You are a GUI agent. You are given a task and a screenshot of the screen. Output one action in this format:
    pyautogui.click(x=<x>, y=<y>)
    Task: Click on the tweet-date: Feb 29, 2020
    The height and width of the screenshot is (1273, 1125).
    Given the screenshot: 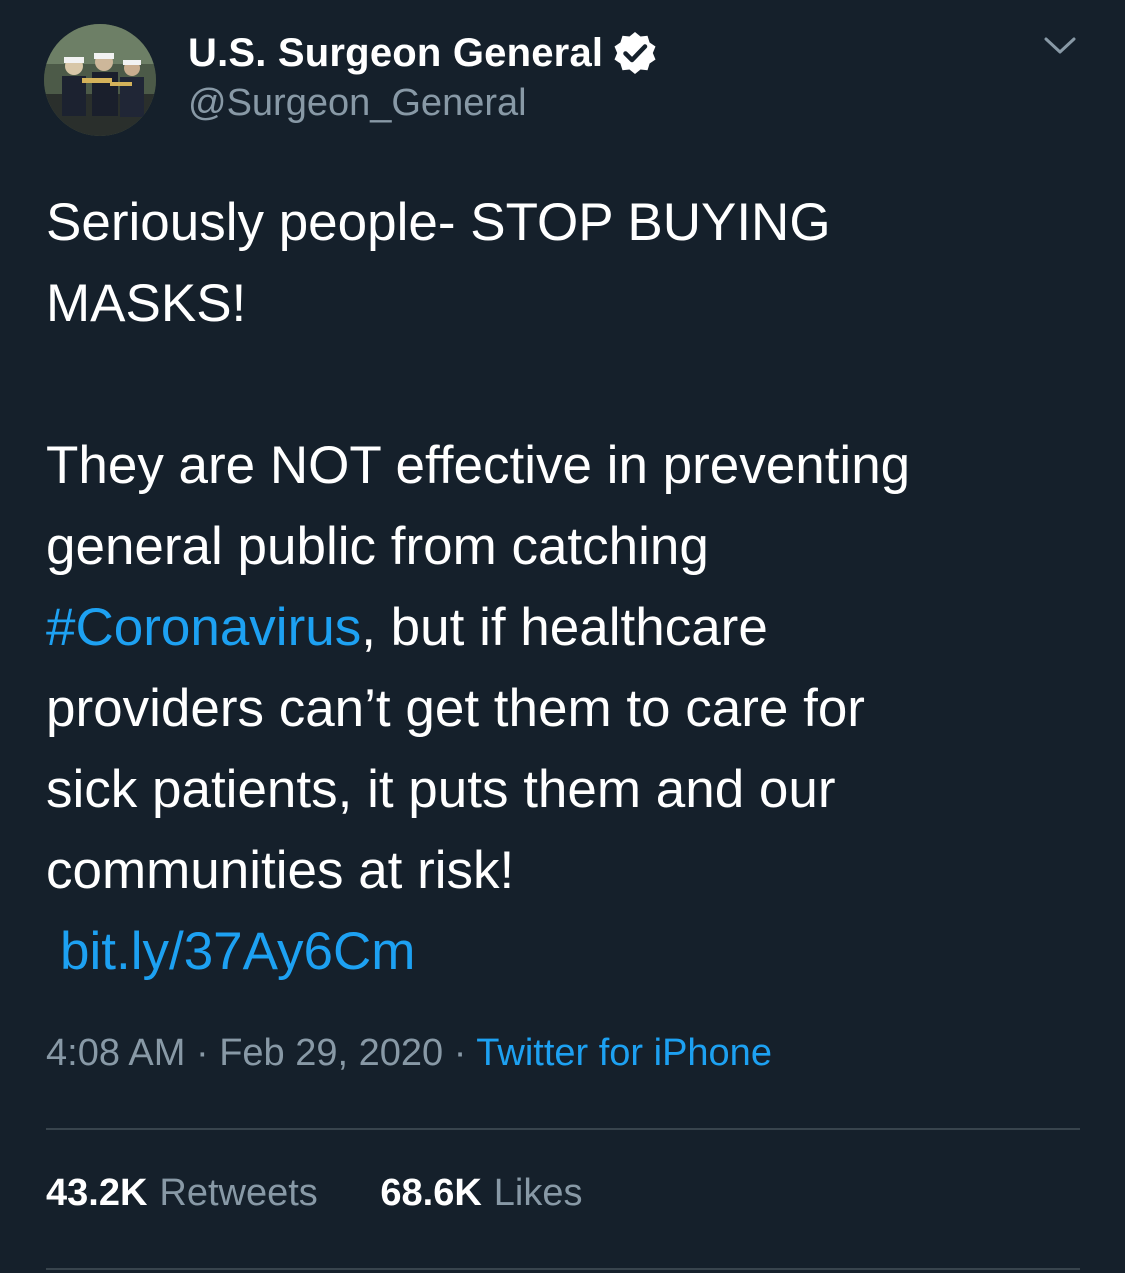 What is the action you would take?
    pyautogui.click(x=331, y=1053)
    